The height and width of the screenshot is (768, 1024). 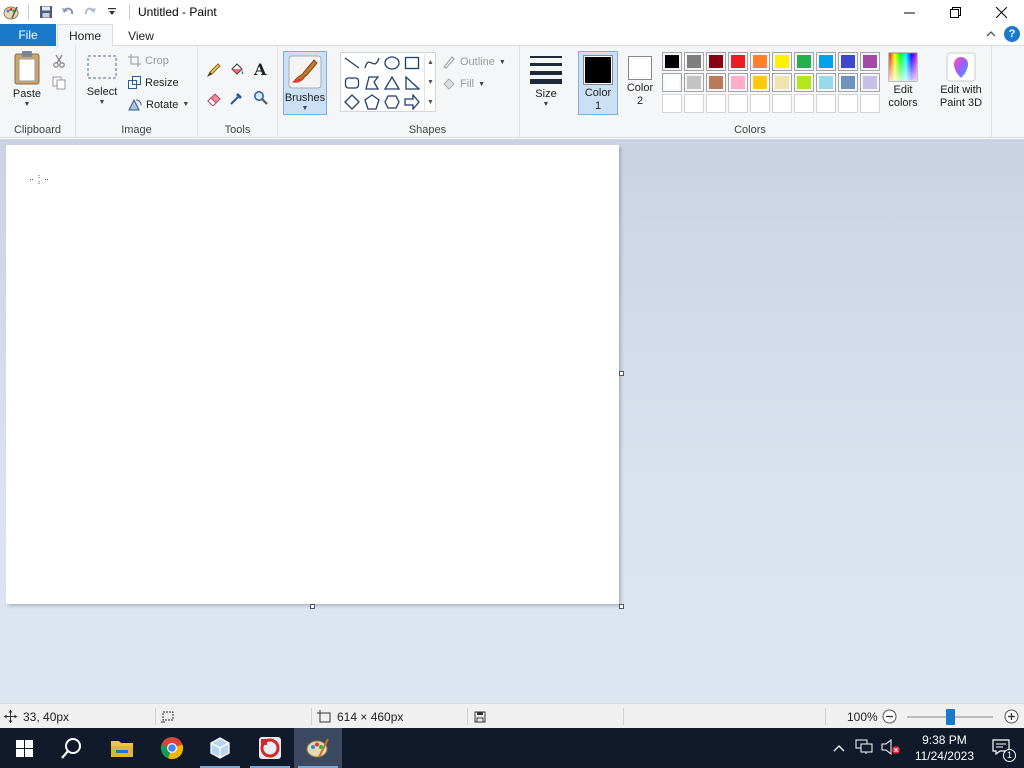 What do you see at coordinates (864, 748) in the screenshot?
I see `network-icon` at bounding box center [864, 748].